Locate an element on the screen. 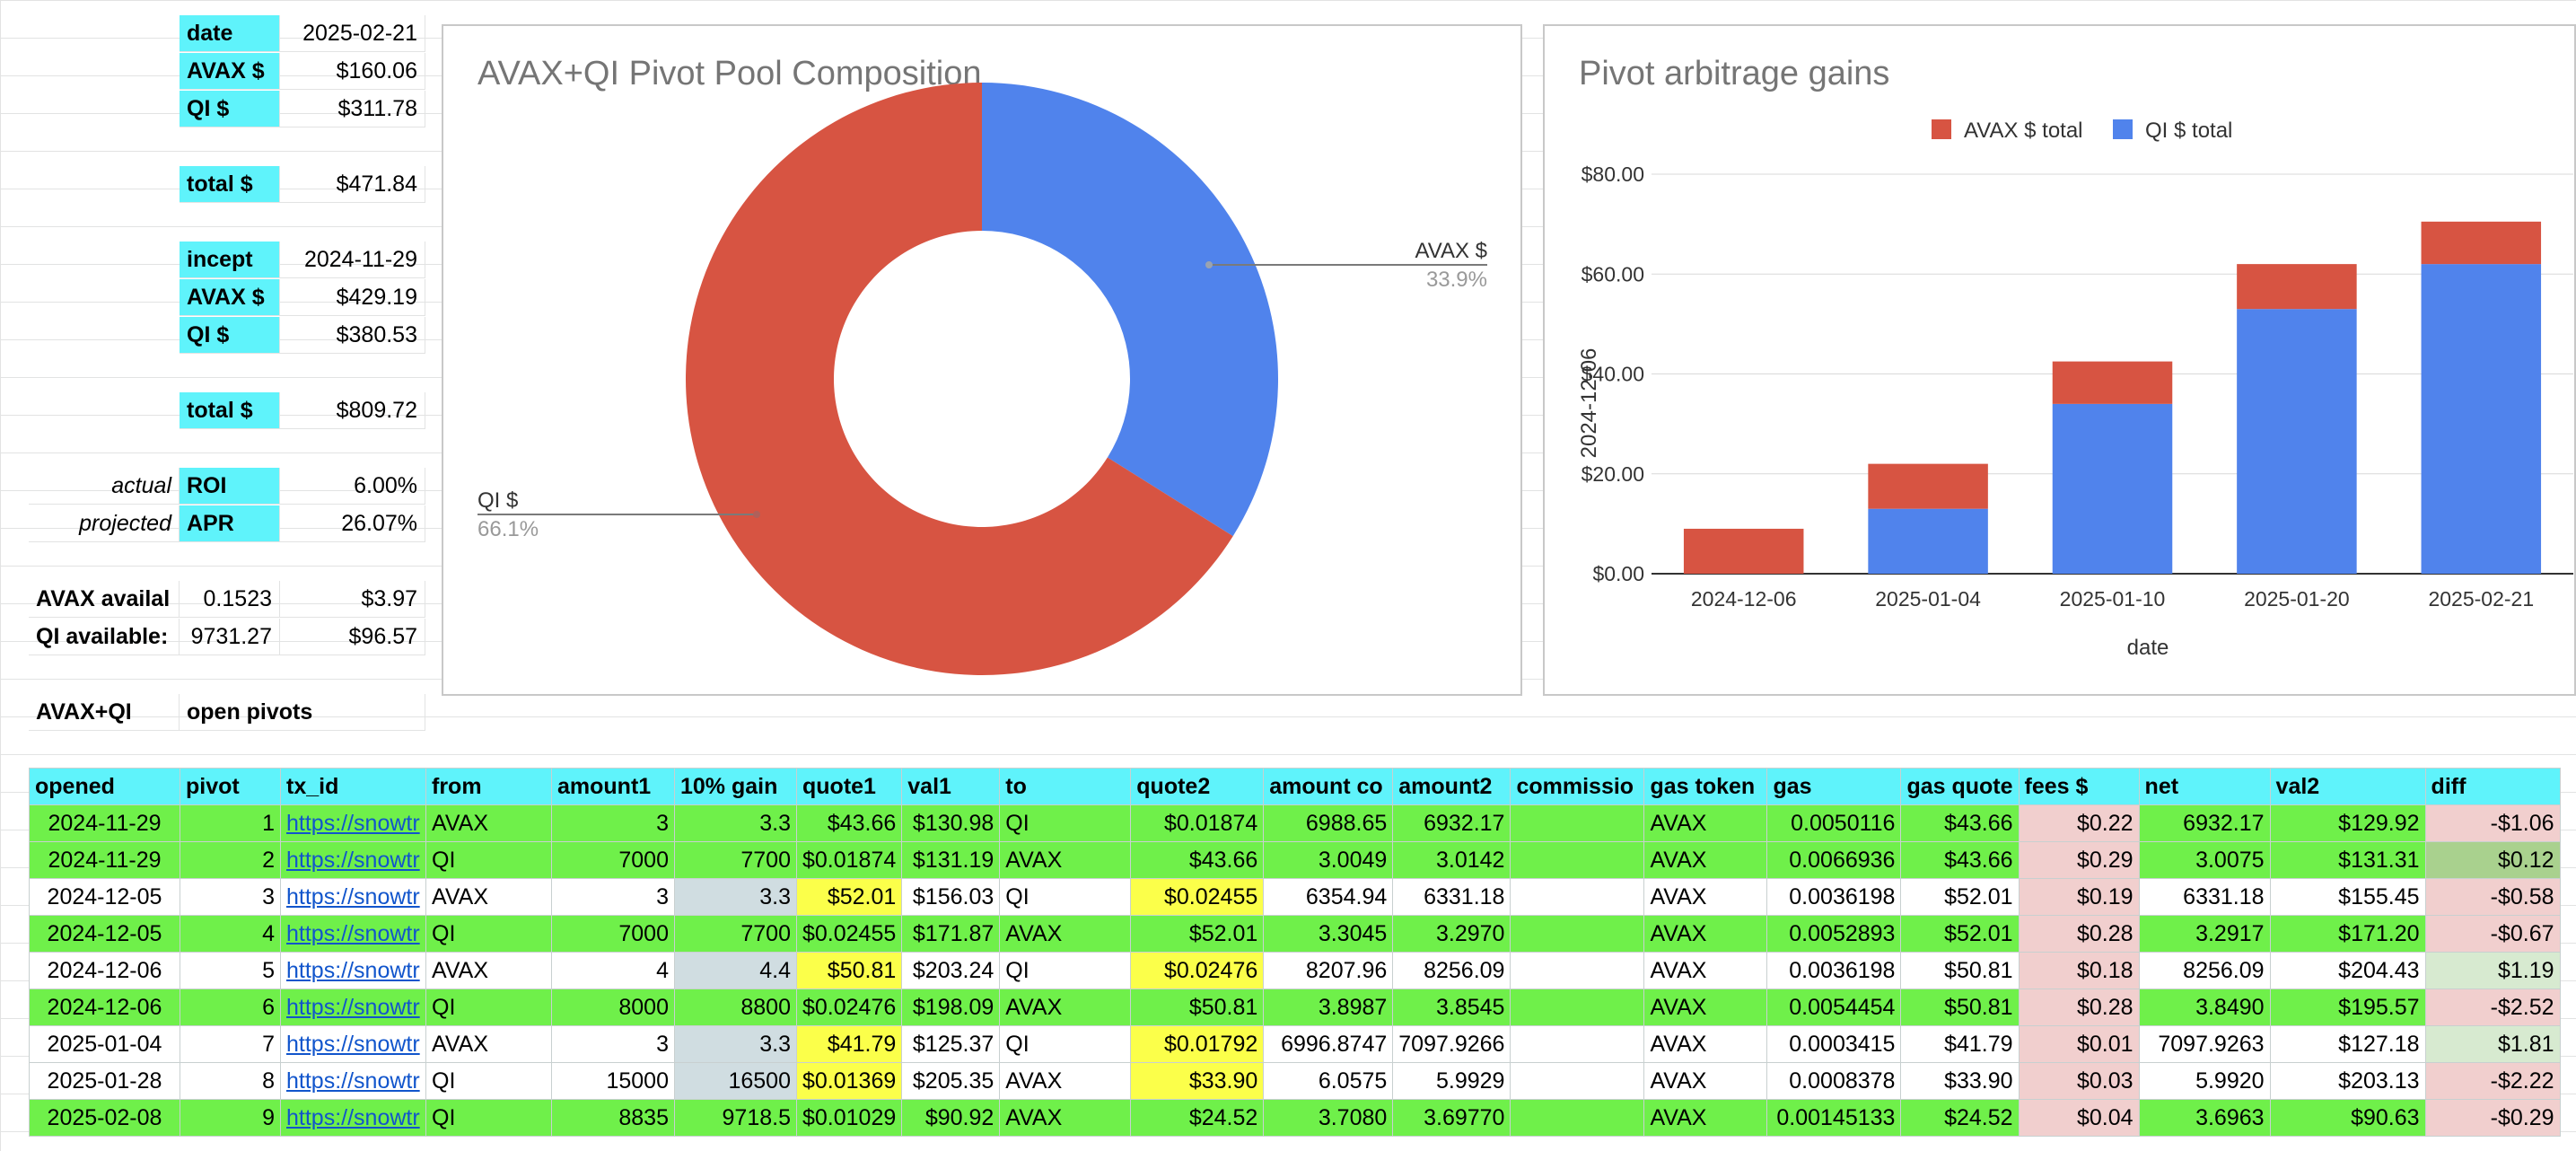 Image resolution: width=2576 pixels, height=1151 pixels. table-cell: $0.02476 is located at coordinates (1197, 971).